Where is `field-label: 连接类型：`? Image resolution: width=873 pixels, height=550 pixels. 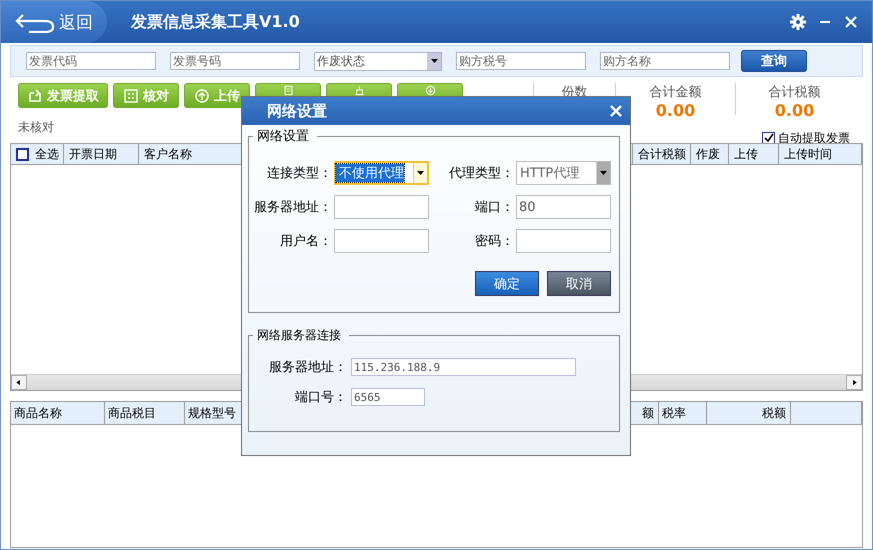
field-label: 连接类型： is located at coordinates (299, 173).